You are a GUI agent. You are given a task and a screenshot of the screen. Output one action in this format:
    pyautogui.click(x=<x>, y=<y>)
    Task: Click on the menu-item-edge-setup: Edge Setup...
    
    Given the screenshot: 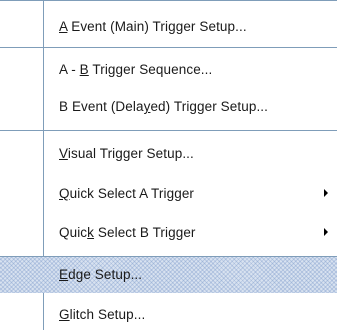 What is the action you would take?
    pyautogui.click(x=168, y=275)
    